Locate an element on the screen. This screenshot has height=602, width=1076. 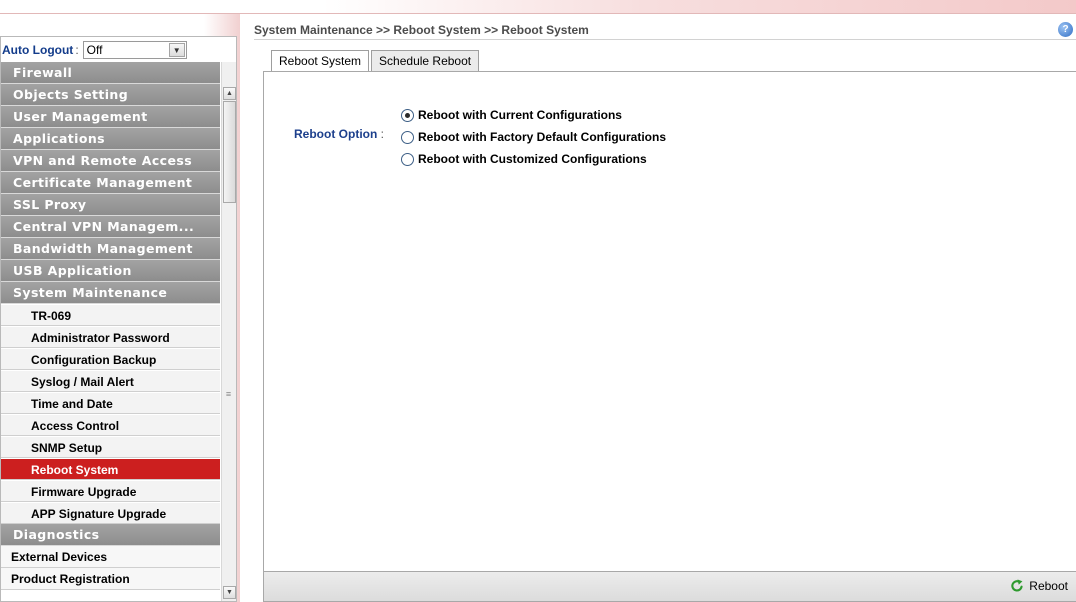
auto-logout-value: Off is located at coordinates (94, 50).